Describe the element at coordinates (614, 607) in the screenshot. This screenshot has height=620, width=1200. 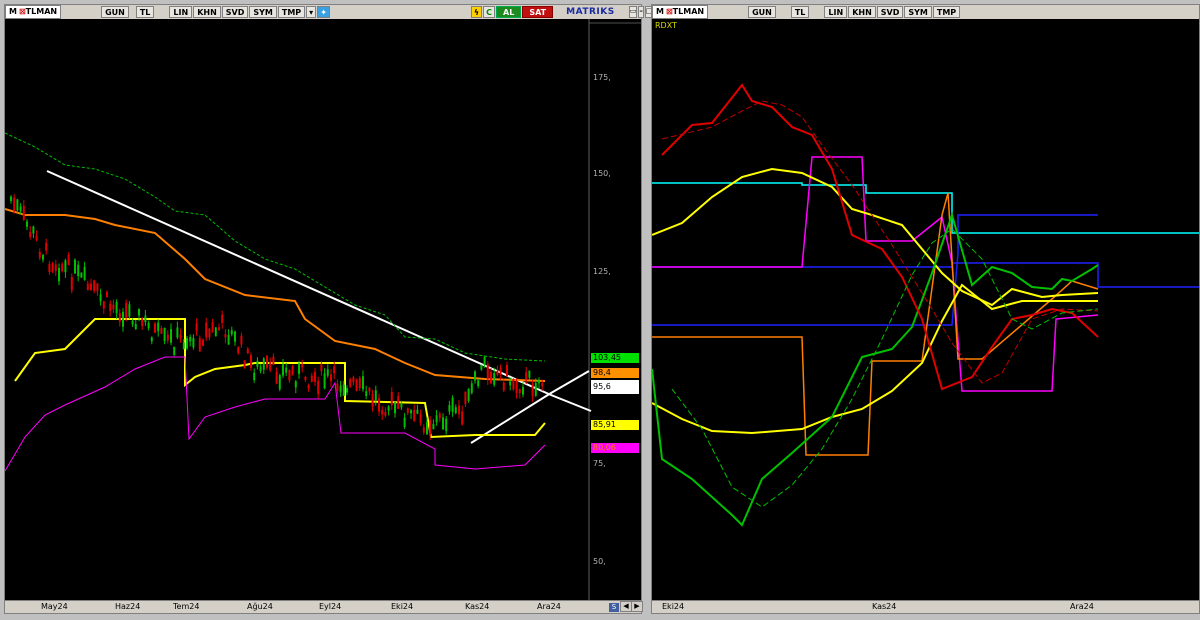
I see `sync-icon: S` at that location.